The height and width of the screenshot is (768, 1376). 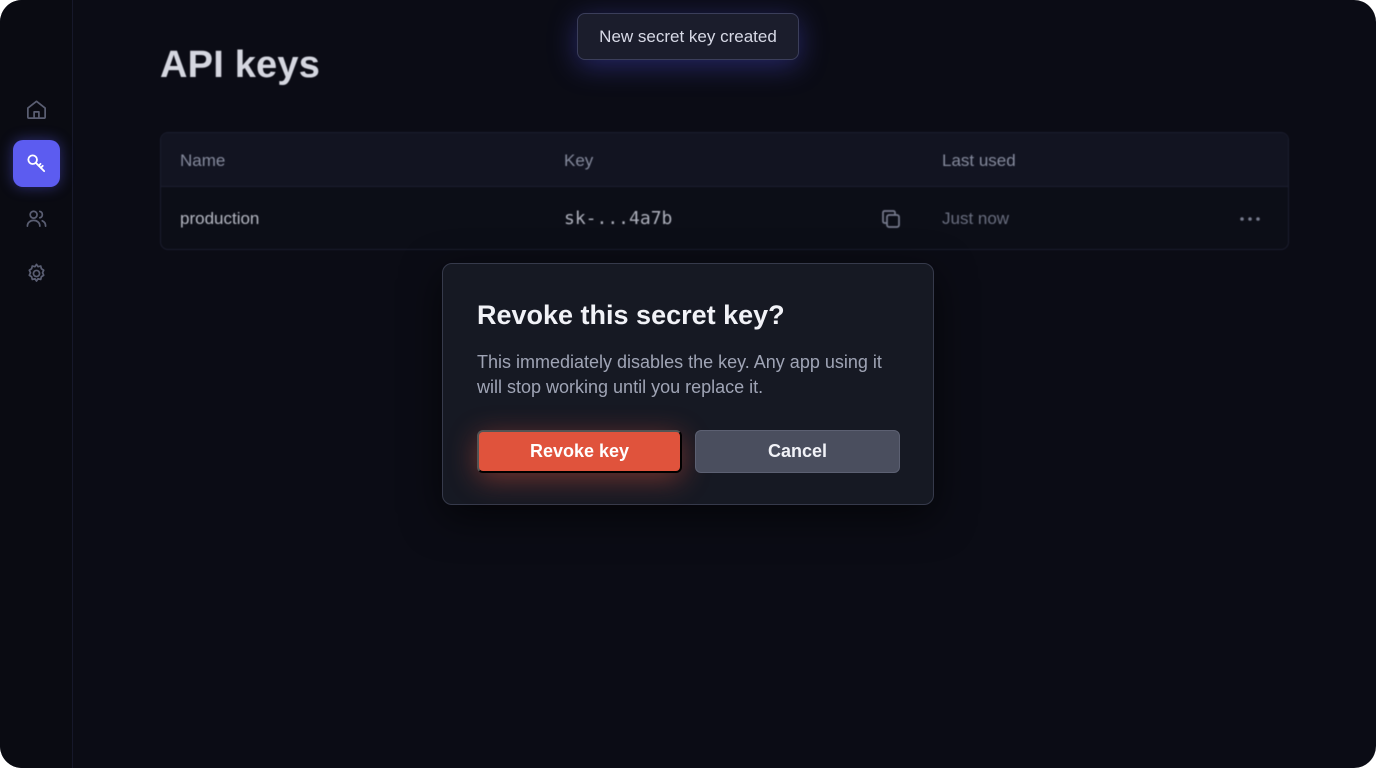 I want to click on sidebar-item-api-keys, so click(x=36, y=163).